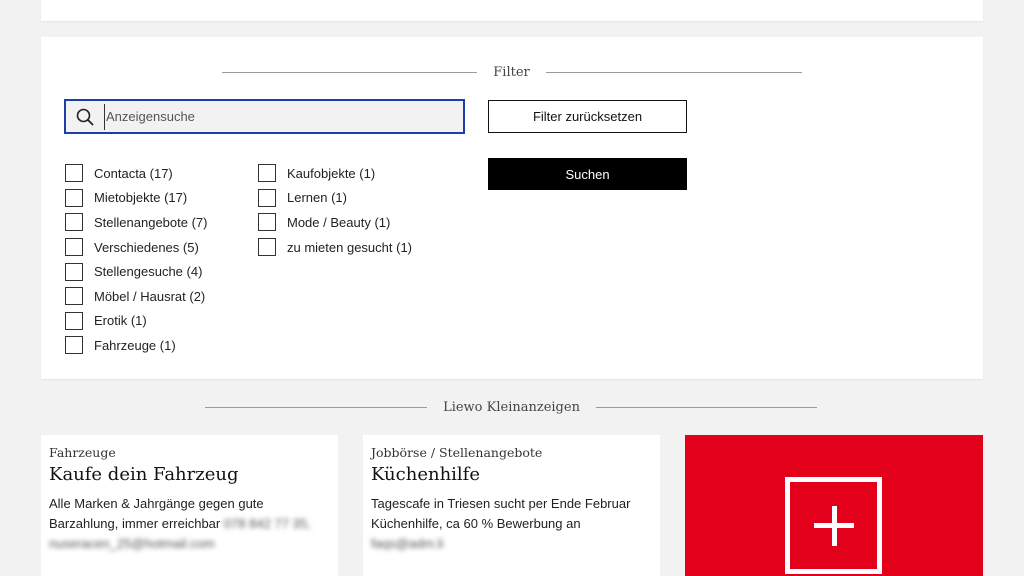 The image size is (1024, 576). I want to click on category-checkbox: Mode / Beauty (1), so click(335, 222).